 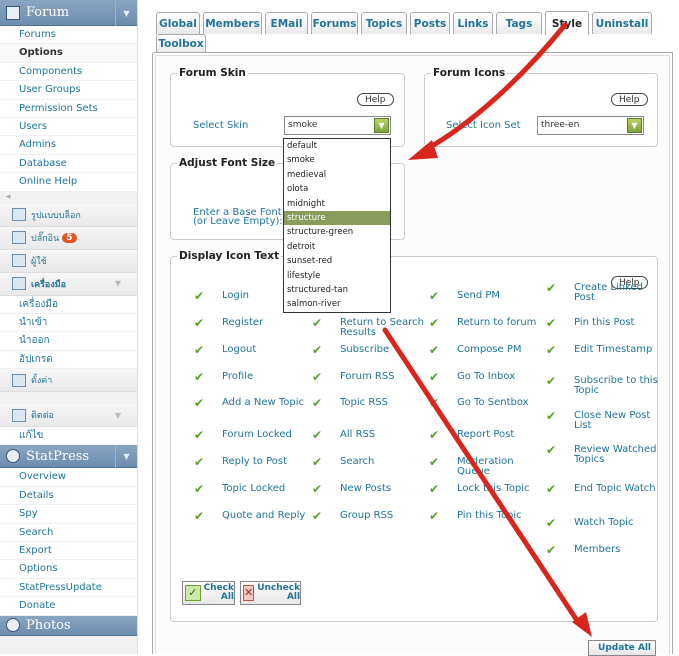 I want to click on sidebar-item-statpress-options: Options, so click(x=68, y=569).